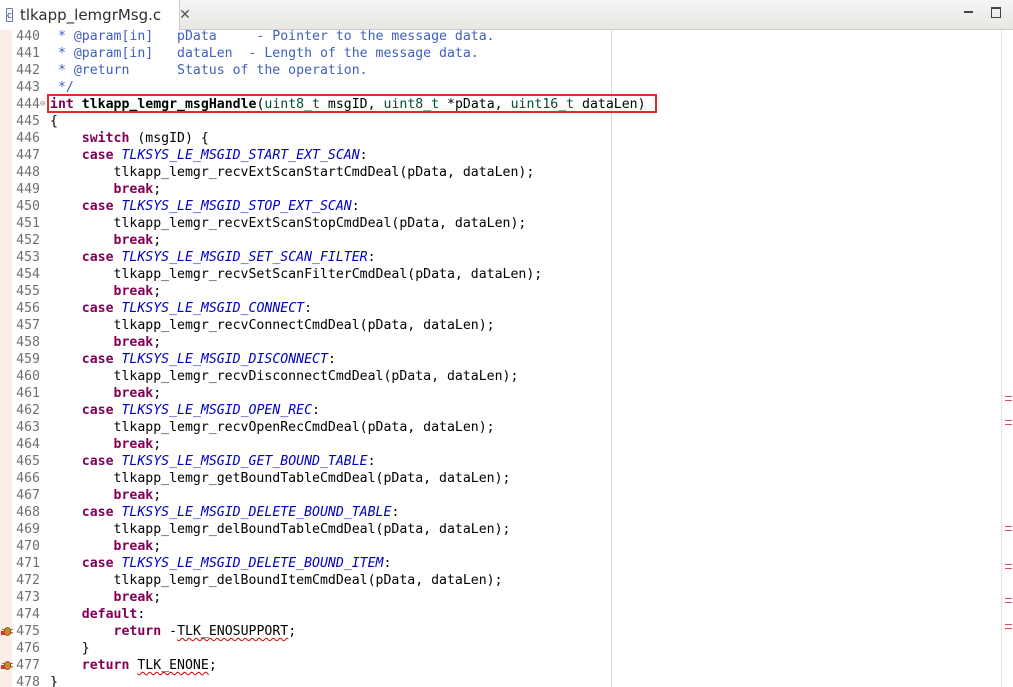 The image size is (1013, 687). What do you see at coordinates (169, 631) in the screenshot?
I see `code-token: -` at bounding box center [169, 631].